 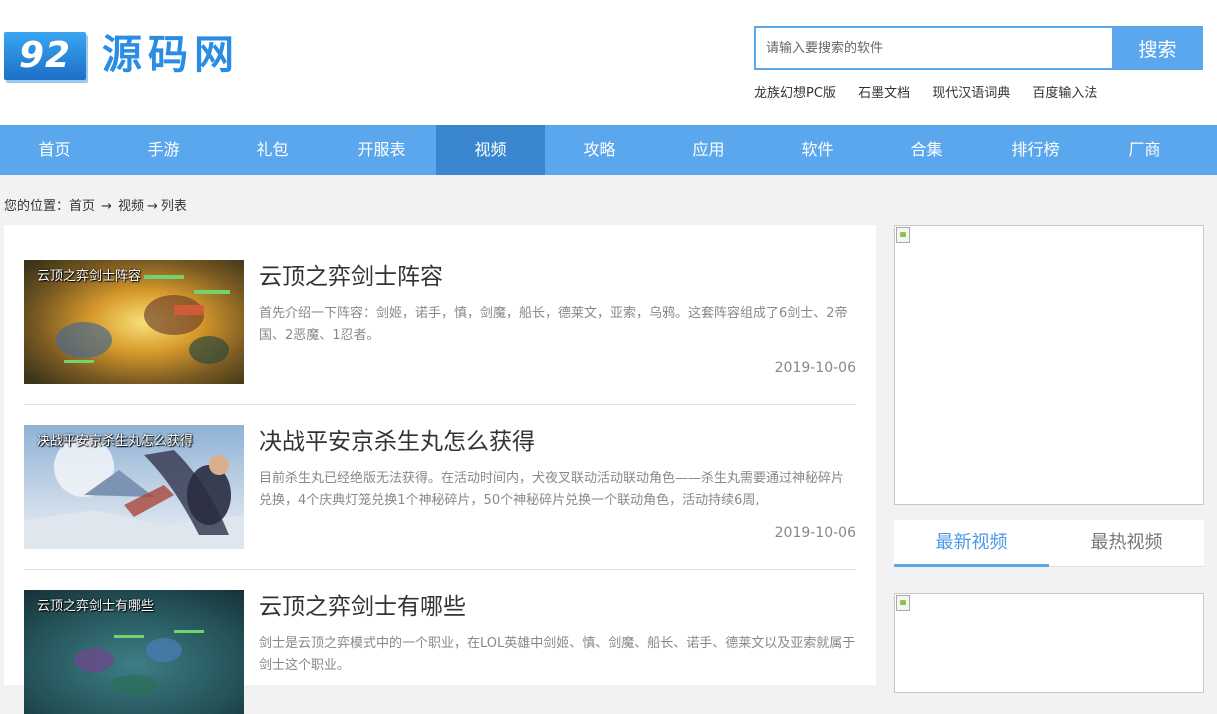 I want to click on tab-hot-videos: 最热视频, so click(x=1126, y=543).